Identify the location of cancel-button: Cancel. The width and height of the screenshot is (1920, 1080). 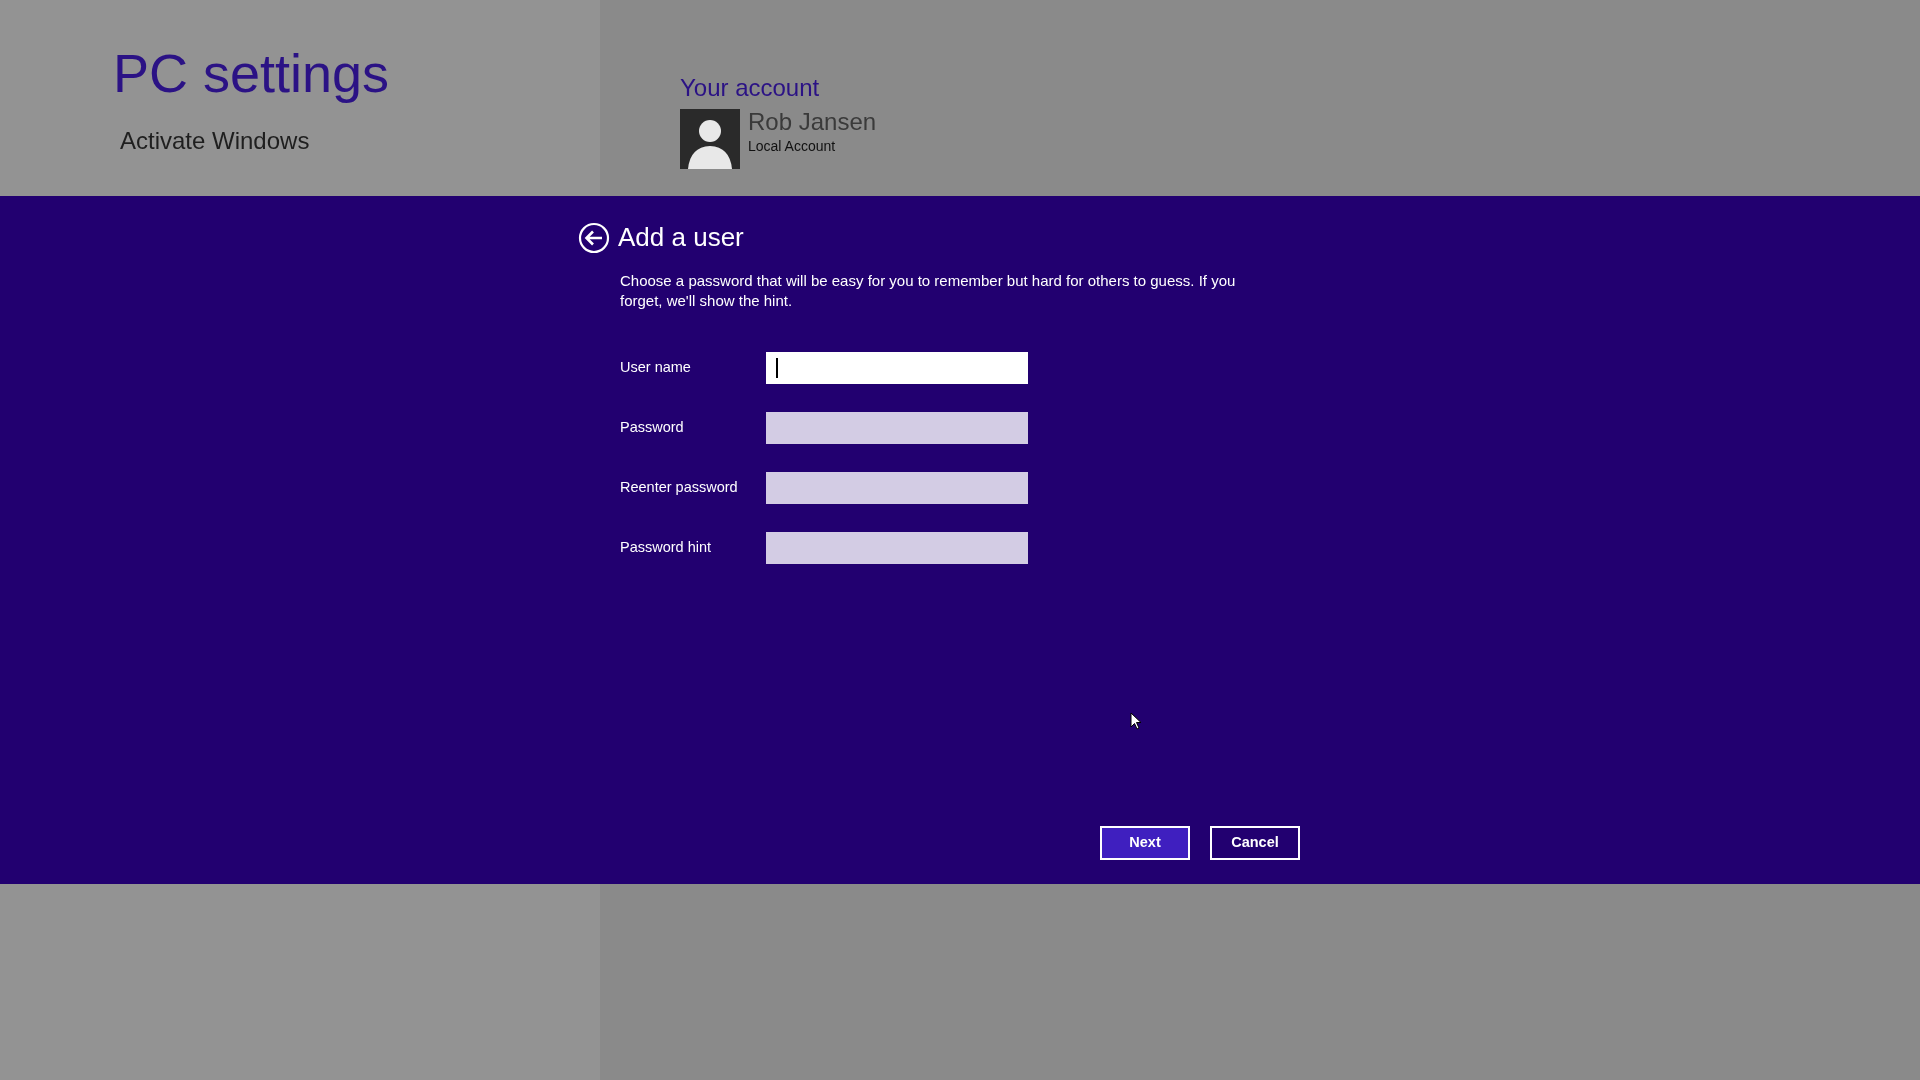
(1255, 843).